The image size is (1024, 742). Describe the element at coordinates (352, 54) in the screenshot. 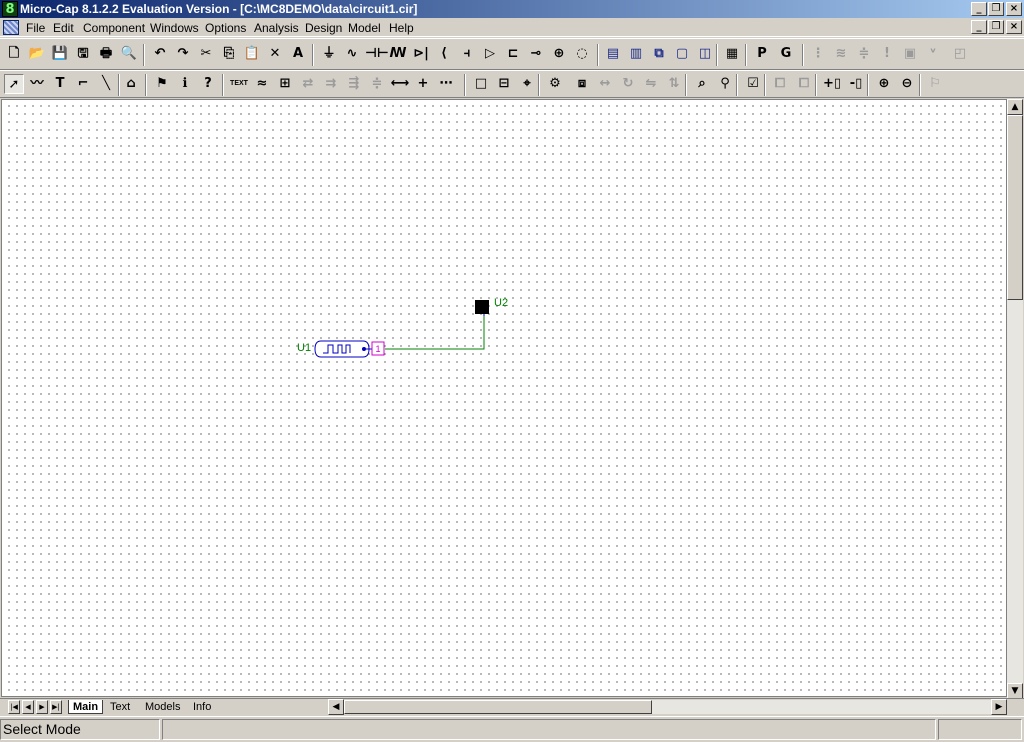

I see `resistor-icon: ∿` at that location.